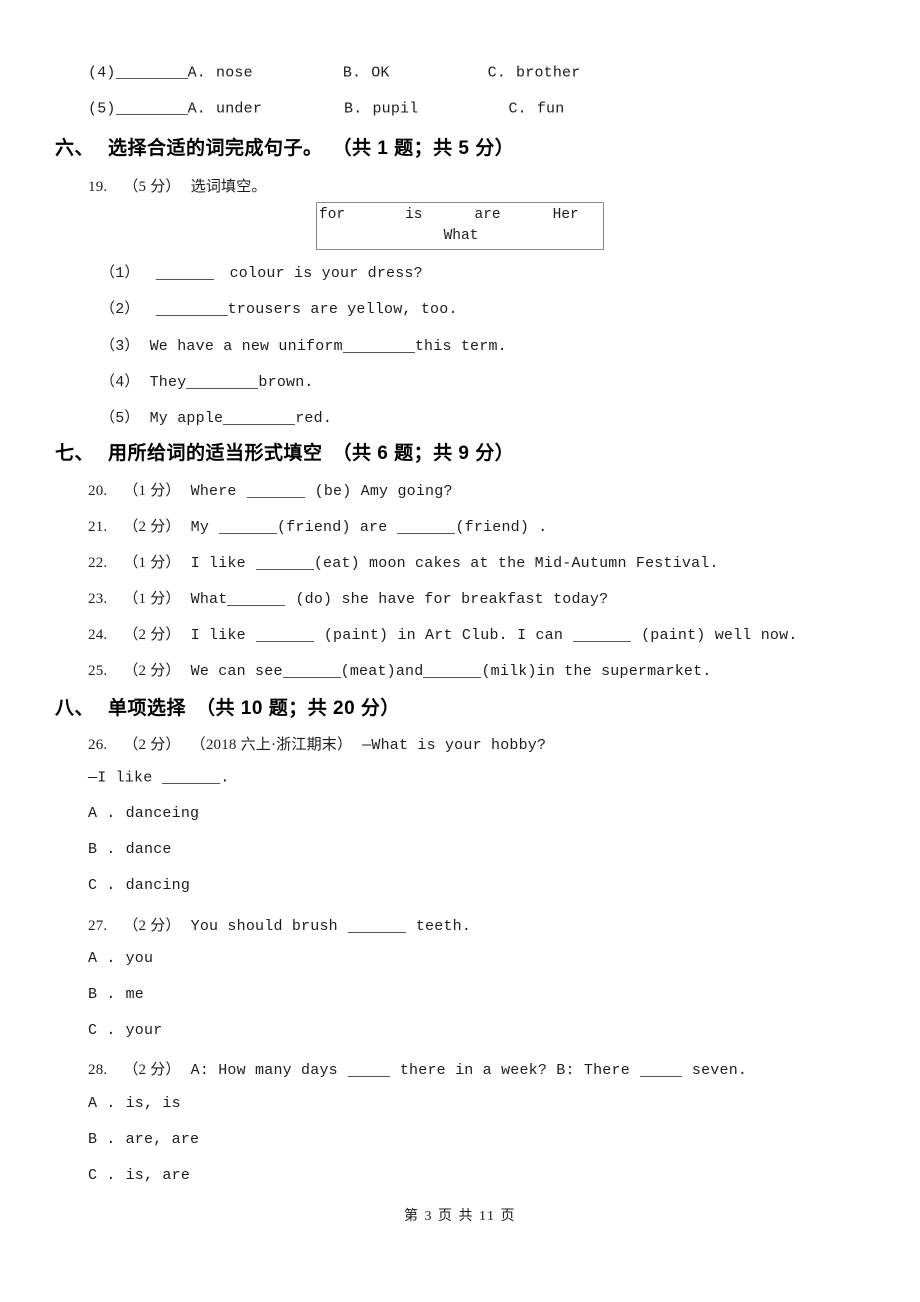 Image resolution: width=920 pixels, height=1302 pixels. What do you see at coordinates (423, 453) in the screenshot?
I see `section-7-meta: （共 6 题；共 9 分）` at bounding box center [423, 453].